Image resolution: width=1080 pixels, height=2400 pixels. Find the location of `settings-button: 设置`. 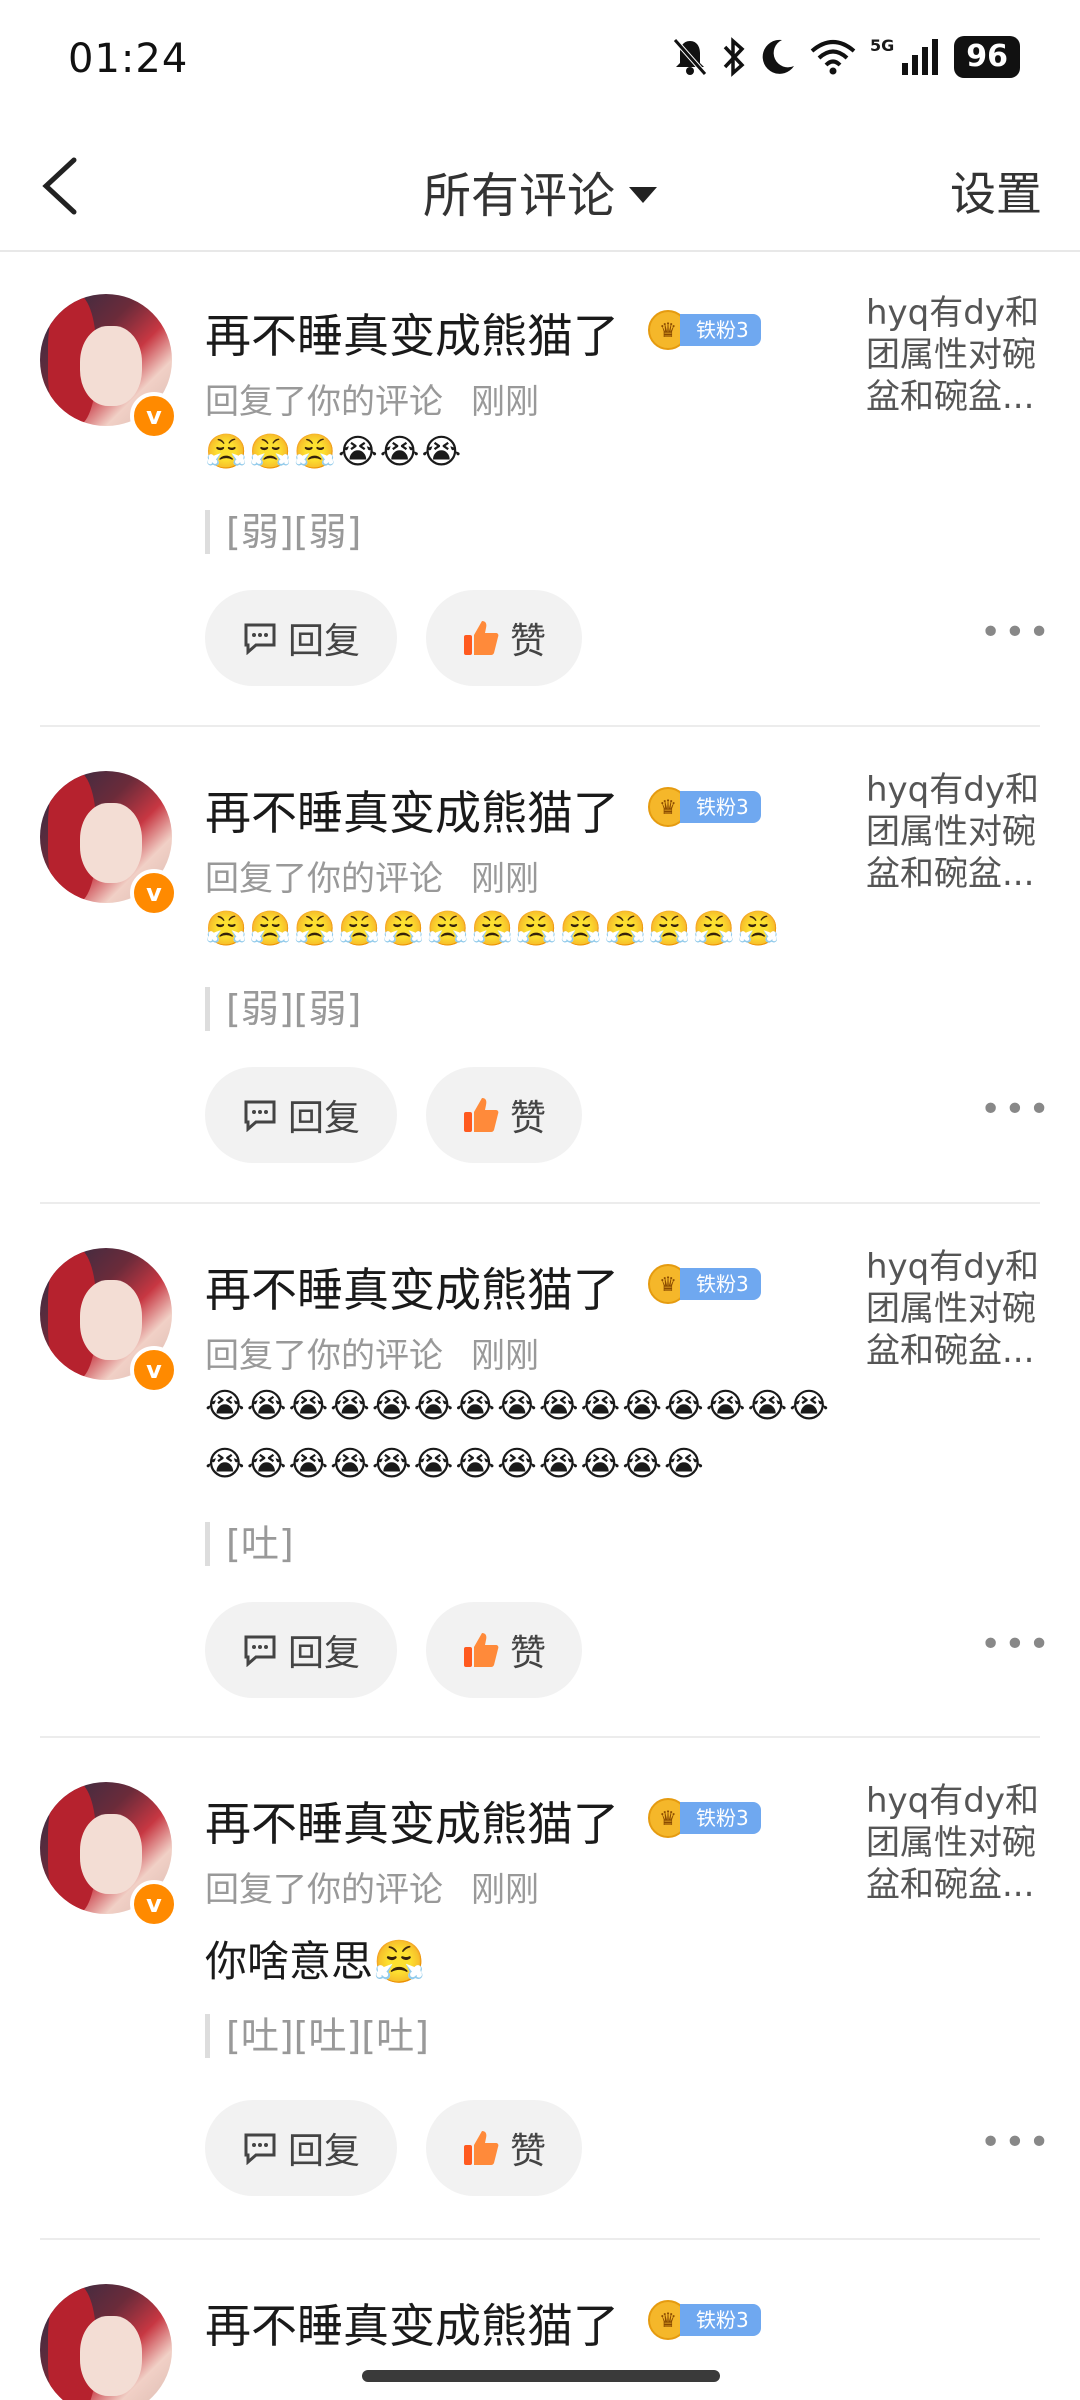

settings-button: 设置 is located at coordinates (996, 191).